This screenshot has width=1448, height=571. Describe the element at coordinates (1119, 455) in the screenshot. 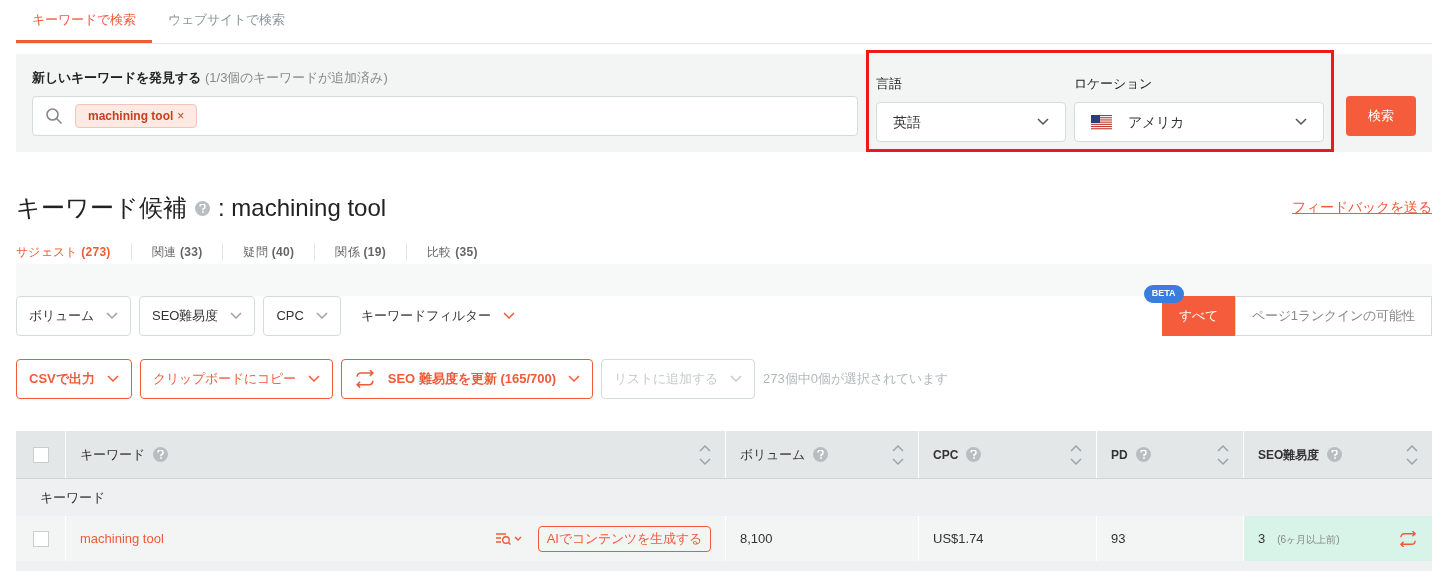

I see `column-label: PD` at that location.